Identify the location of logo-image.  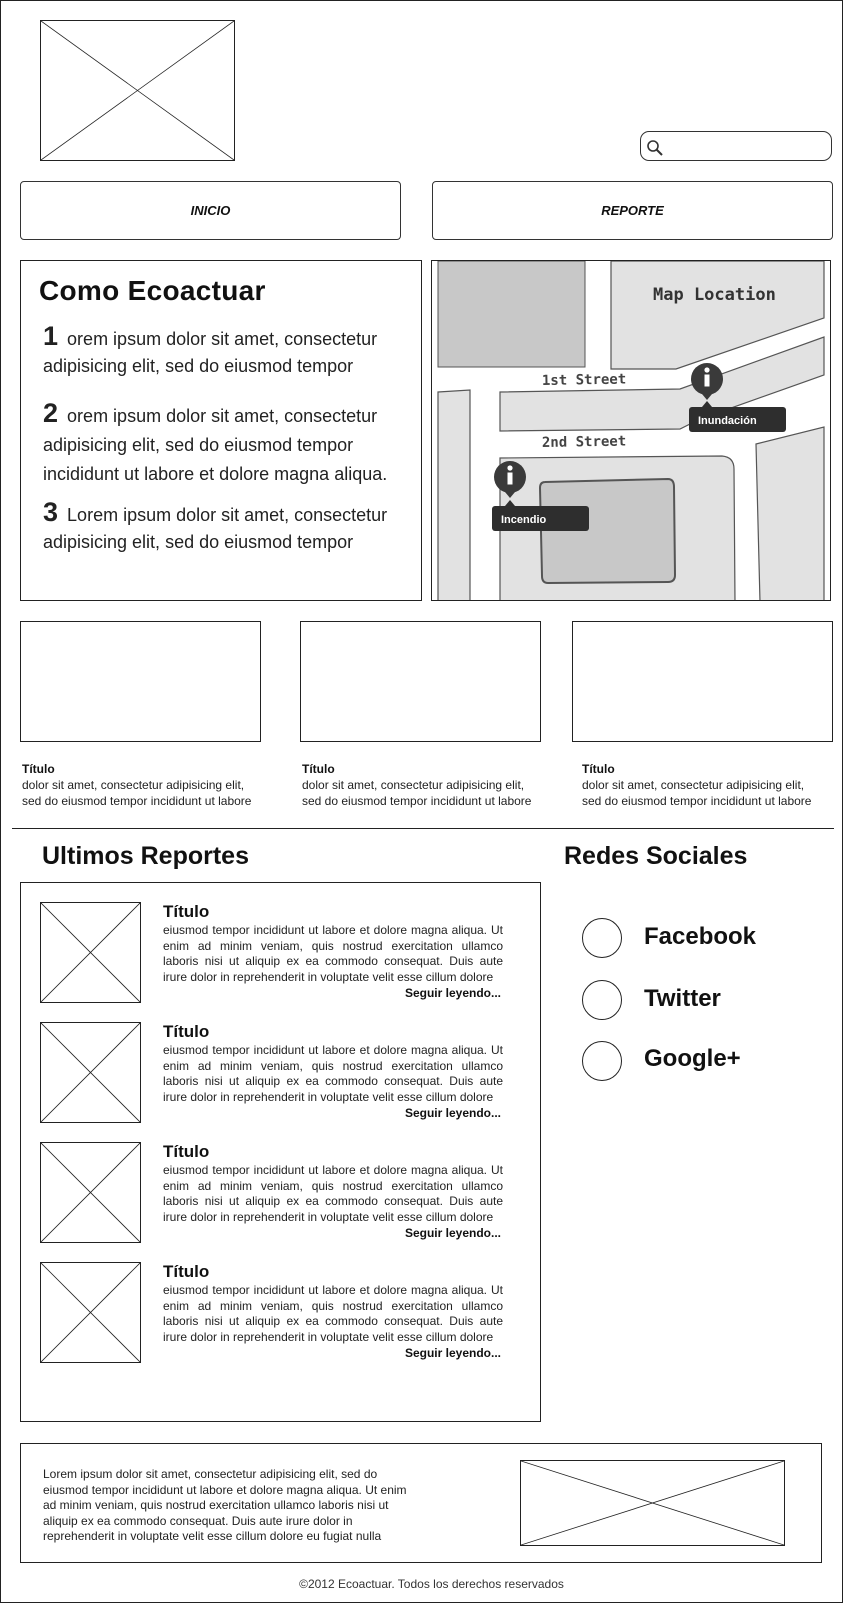
(137, 90).